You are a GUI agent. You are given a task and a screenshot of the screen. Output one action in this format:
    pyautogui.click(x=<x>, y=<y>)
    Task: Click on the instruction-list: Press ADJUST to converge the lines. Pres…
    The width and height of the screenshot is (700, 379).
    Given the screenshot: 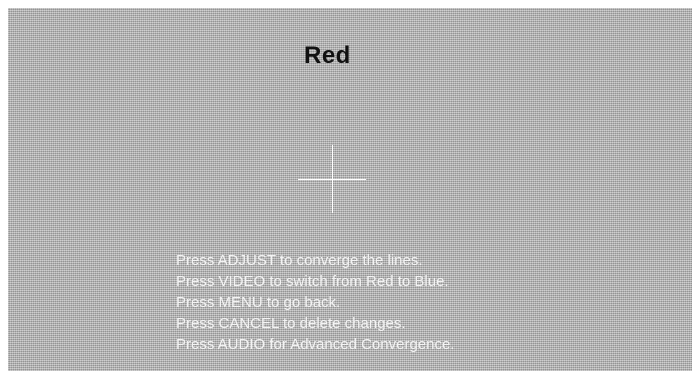 What is the action you would take?
    pyautogui.click(x=315, y=302)
    